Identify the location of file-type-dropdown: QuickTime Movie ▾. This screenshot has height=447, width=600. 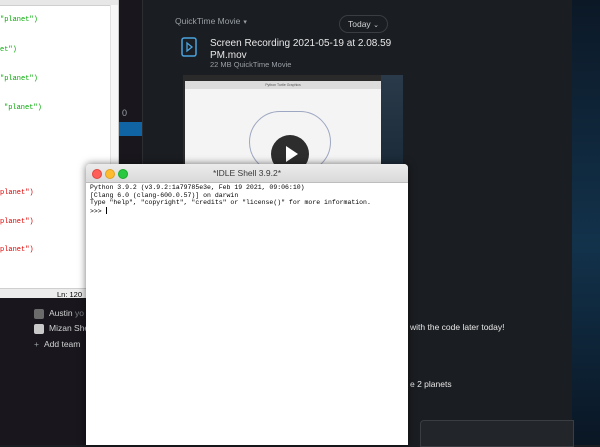
(211, 21).